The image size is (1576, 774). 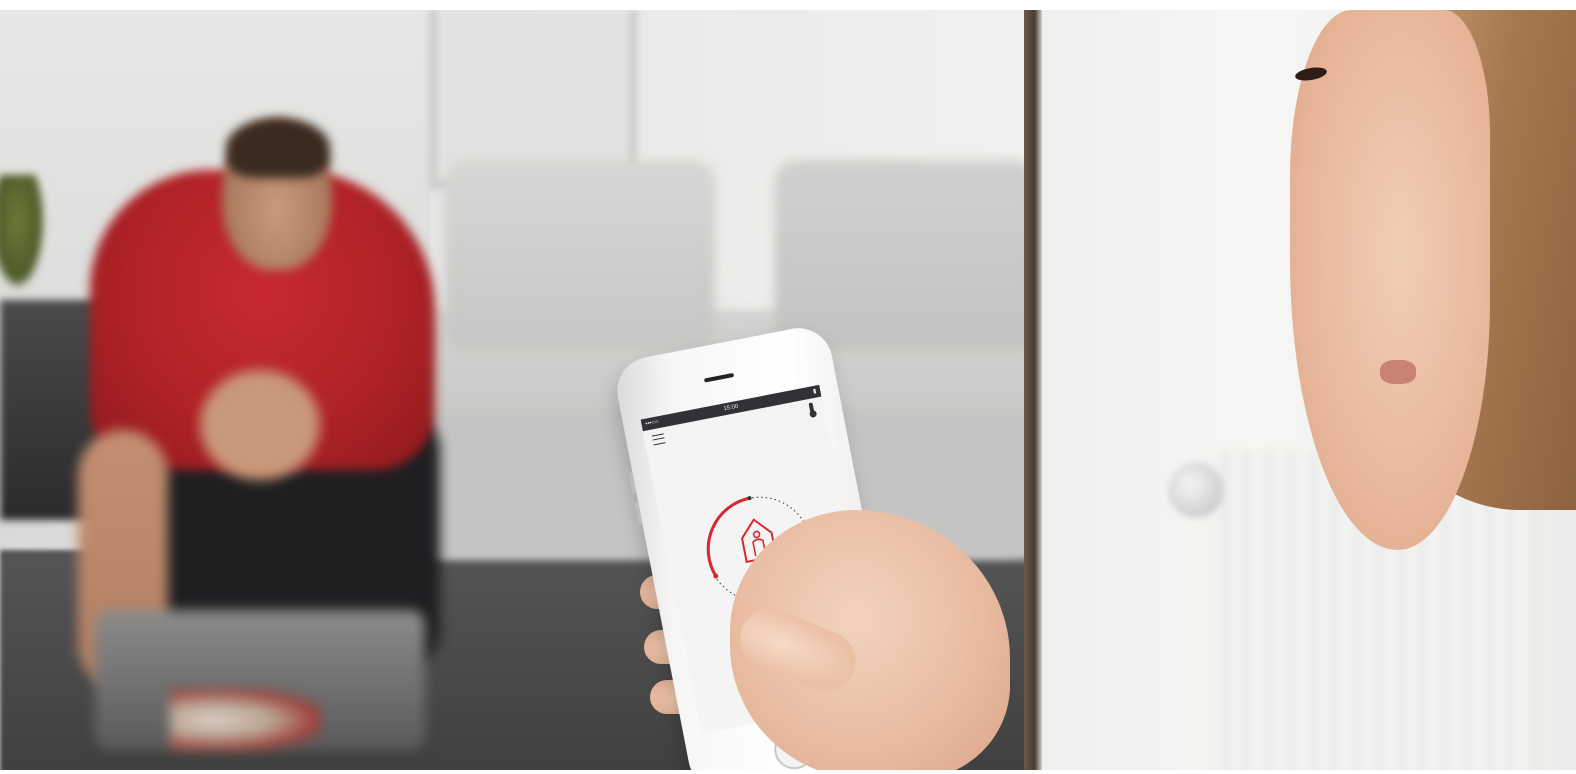 I want to click on door-frame, so click(x=1033, y=390).